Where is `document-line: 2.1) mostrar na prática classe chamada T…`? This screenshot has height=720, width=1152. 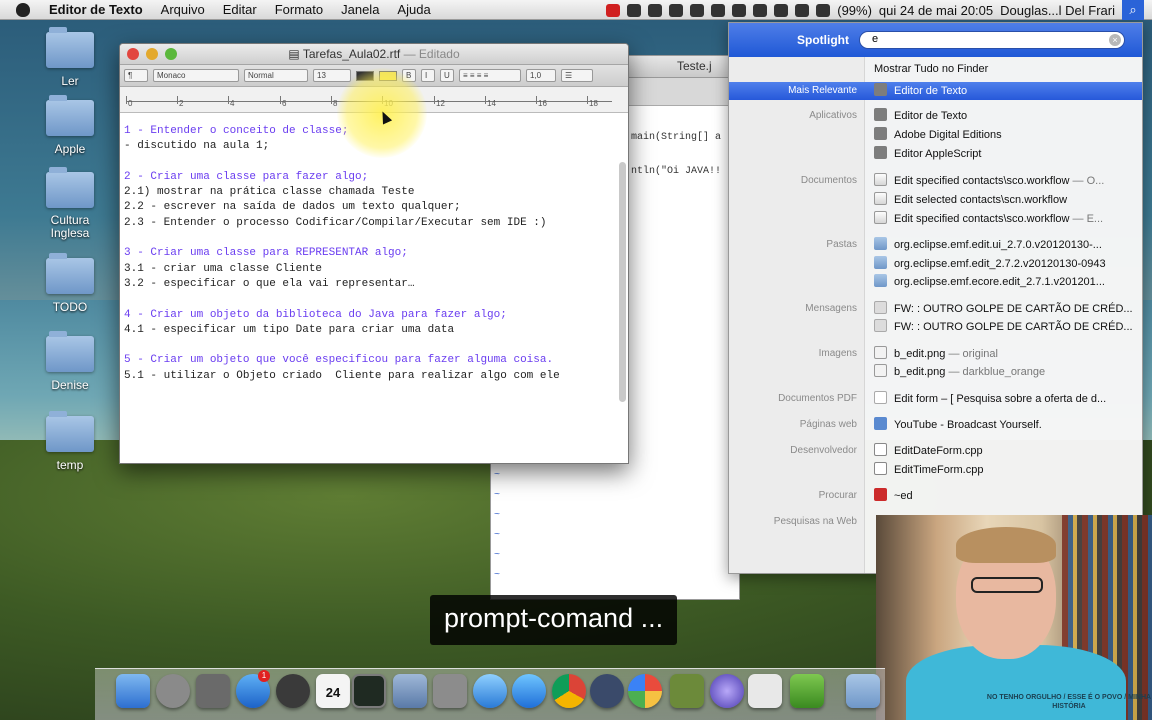 document-line: 2.1) mostrar na prática classe chamada T… is located at coordinates (369, 192).